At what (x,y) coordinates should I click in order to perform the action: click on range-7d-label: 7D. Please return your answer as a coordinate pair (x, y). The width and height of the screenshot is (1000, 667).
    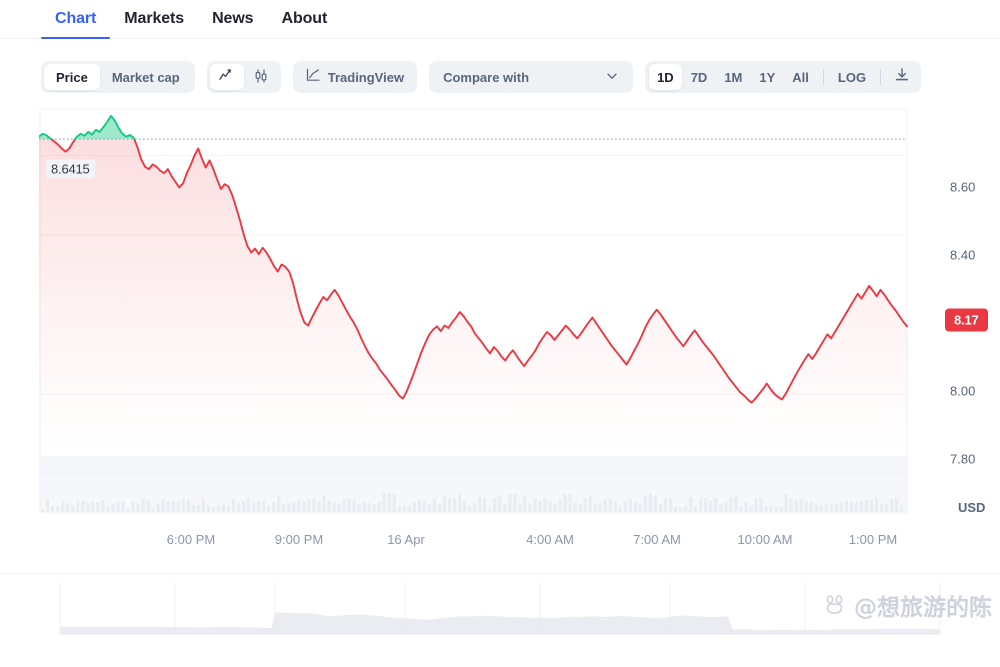
    Looking at the image, I should click on (699, 77).